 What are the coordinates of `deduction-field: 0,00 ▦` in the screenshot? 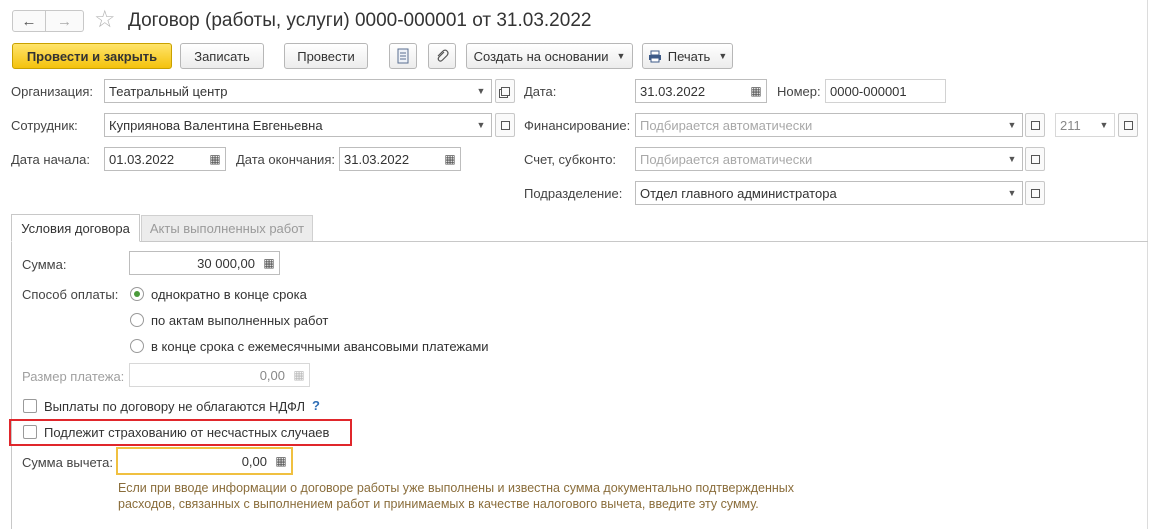 It's located at (204, 461).